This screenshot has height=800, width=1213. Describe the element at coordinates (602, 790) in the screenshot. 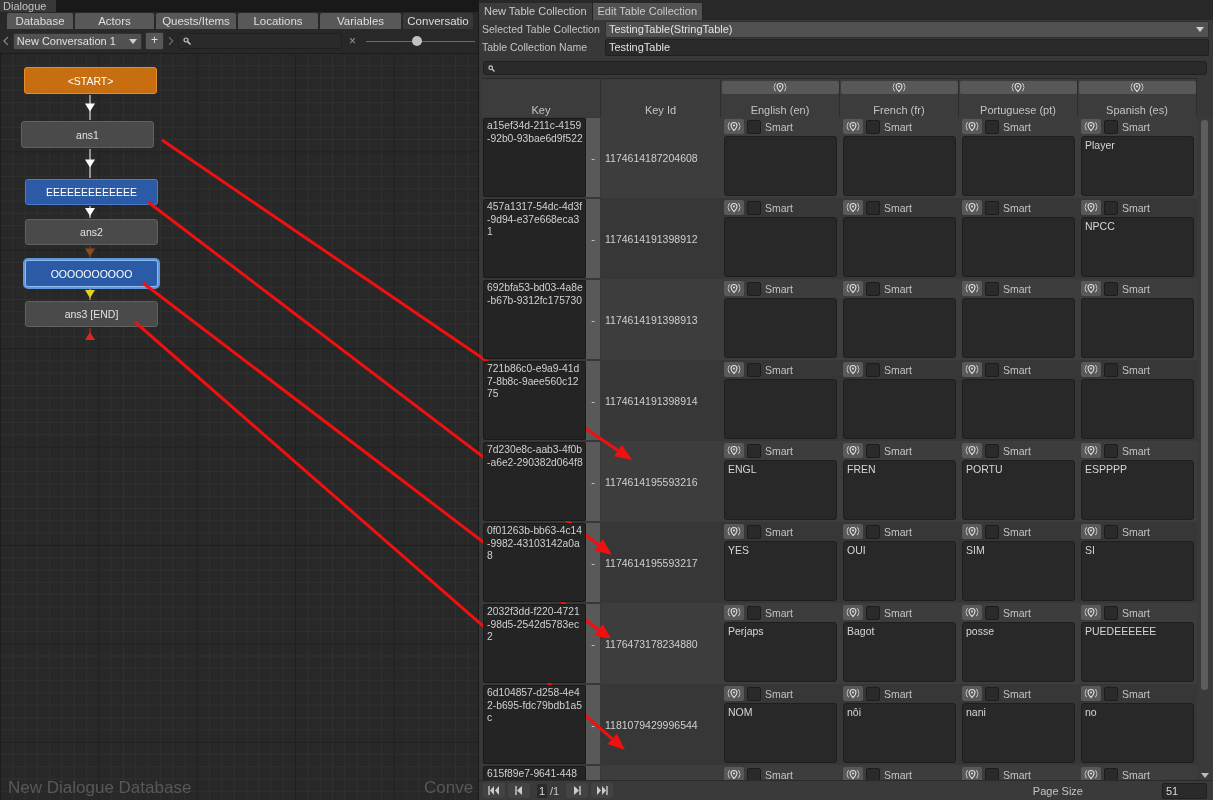

I see `last-page-button` at that location.